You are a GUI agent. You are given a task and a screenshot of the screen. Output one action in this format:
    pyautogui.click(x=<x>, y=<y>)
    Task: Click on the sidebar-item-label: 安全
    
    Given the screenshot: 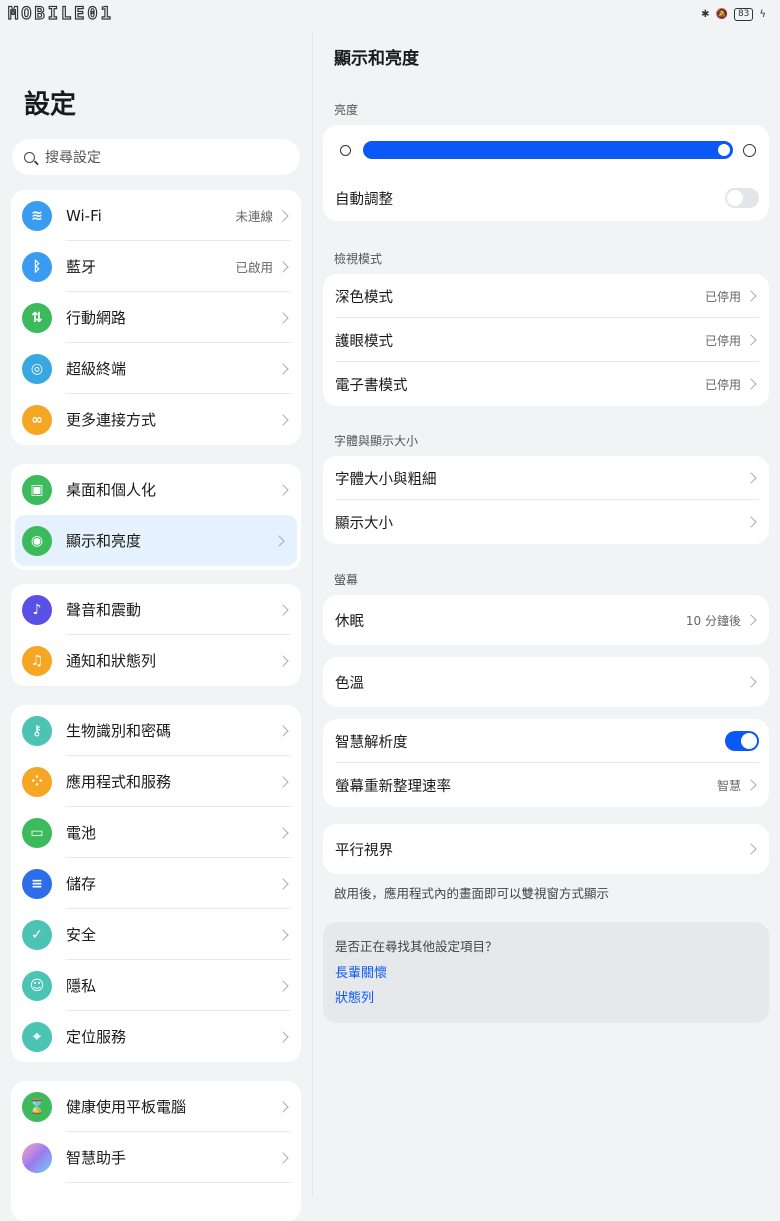 What is the action you would take?
    pyautogui.click(x=81, y=935)
    